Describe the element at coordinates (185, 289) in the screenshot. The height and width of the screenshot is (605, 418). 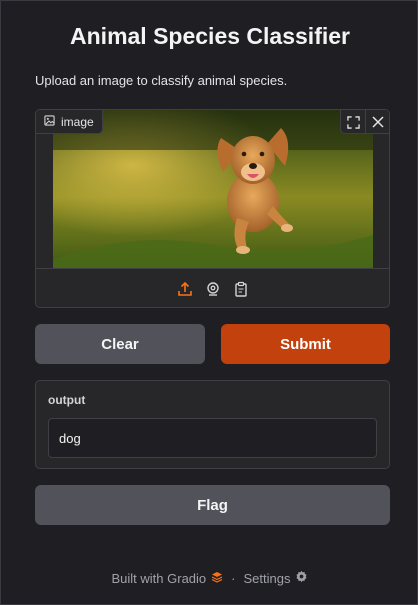
I see `upload-icon` at that location.